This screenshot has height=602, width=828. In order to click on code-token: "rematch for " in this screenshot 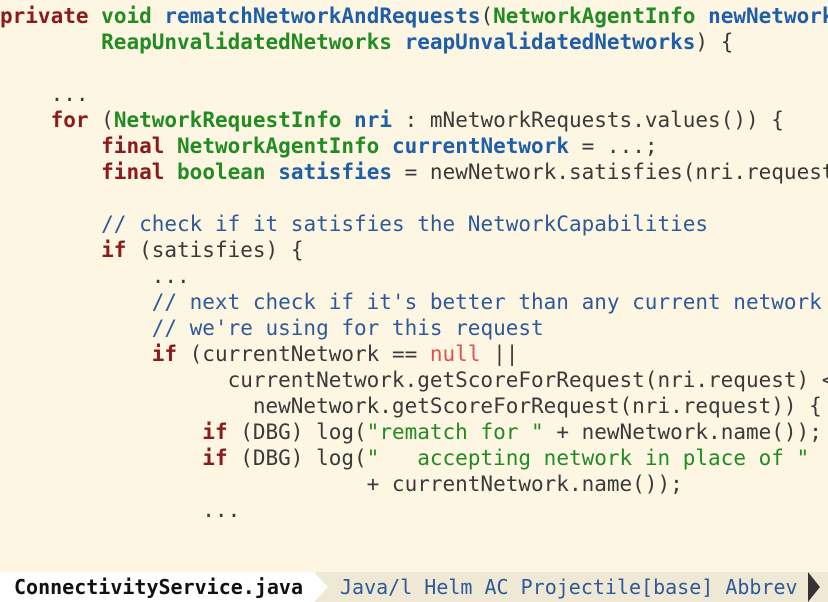, I will do `click(455, 432)`.